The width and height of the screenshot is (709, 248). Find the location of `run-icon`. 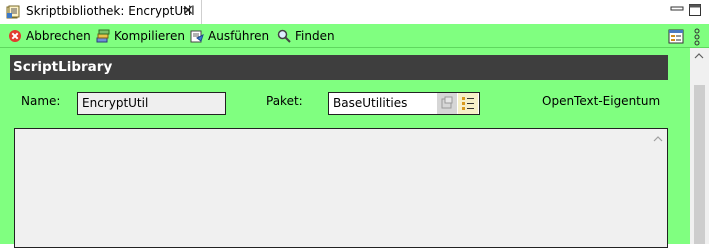

run-icon is located at coordinates (197, 36).